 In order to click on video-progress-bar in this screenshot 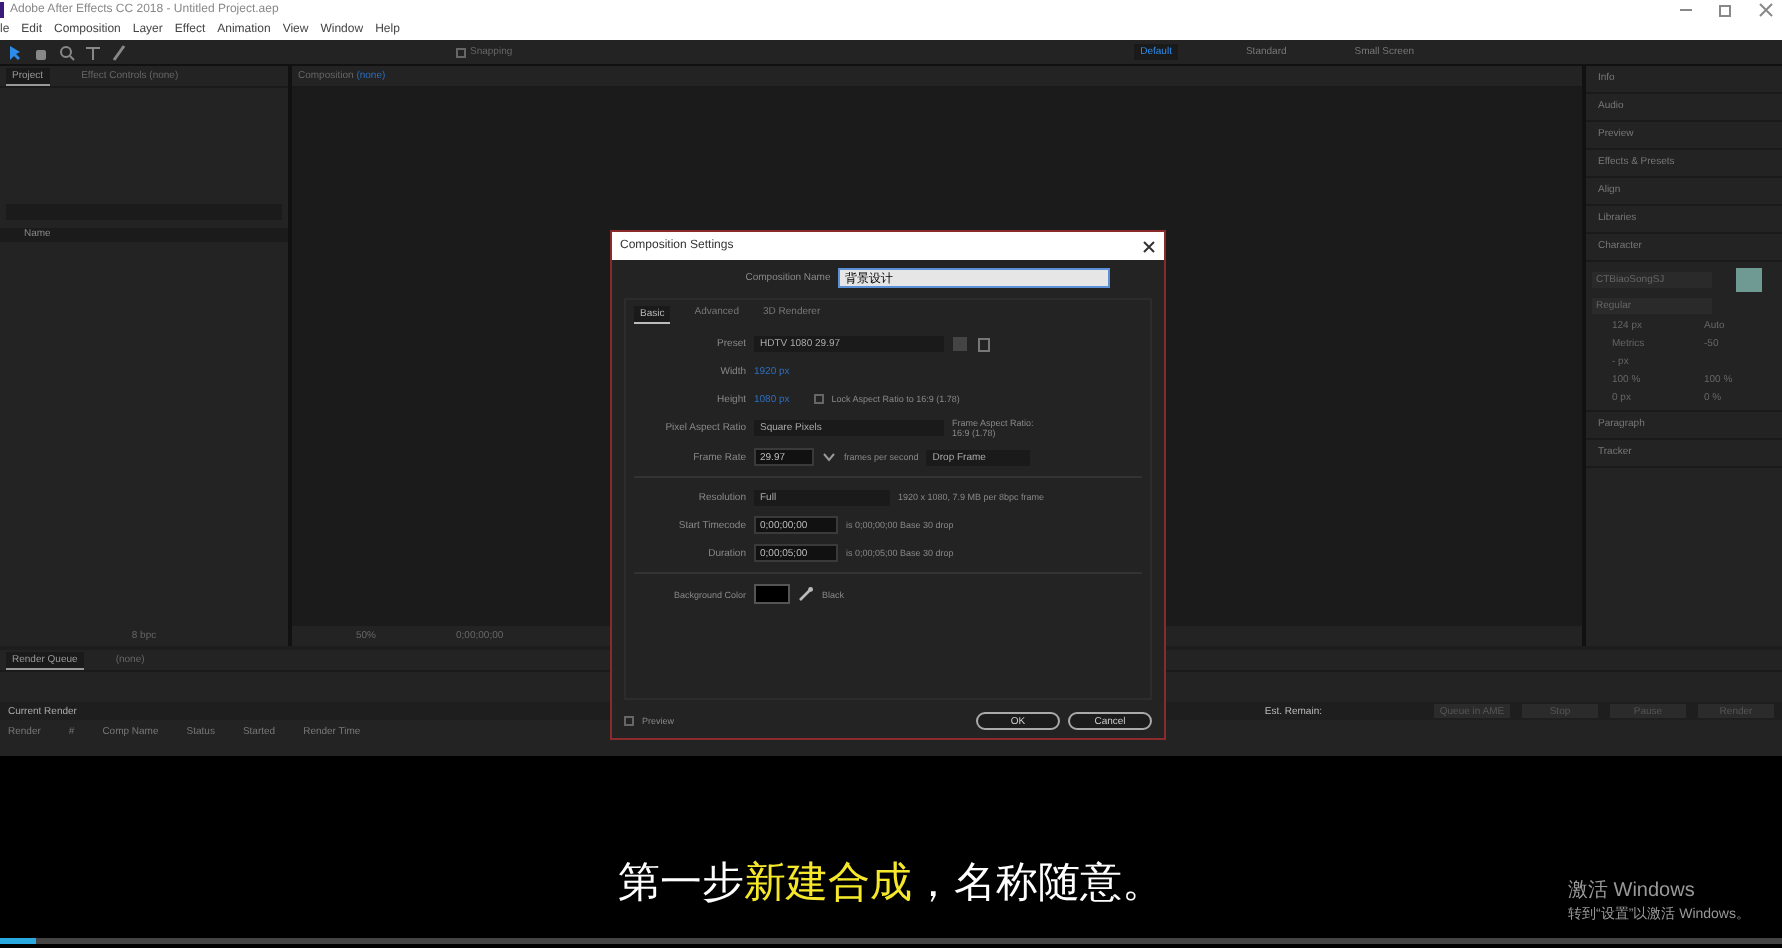, I will do `click(891, 941)`.